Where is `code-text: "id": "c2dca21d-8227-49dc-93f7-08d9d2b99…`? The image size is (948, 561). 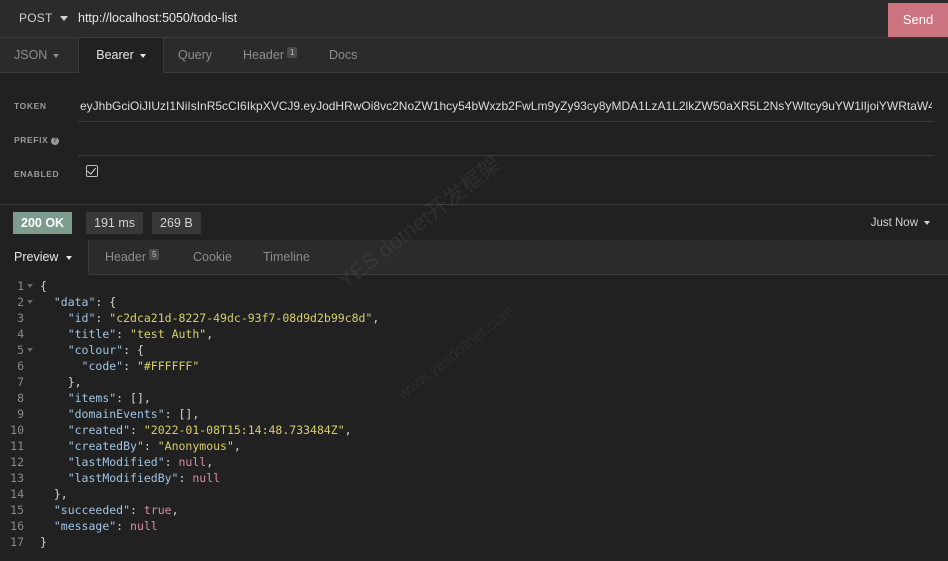
code-text: "id": "c2dca21d-8227-49dc-93f7-08d9d2b99… is located at coordinates (210, 318).